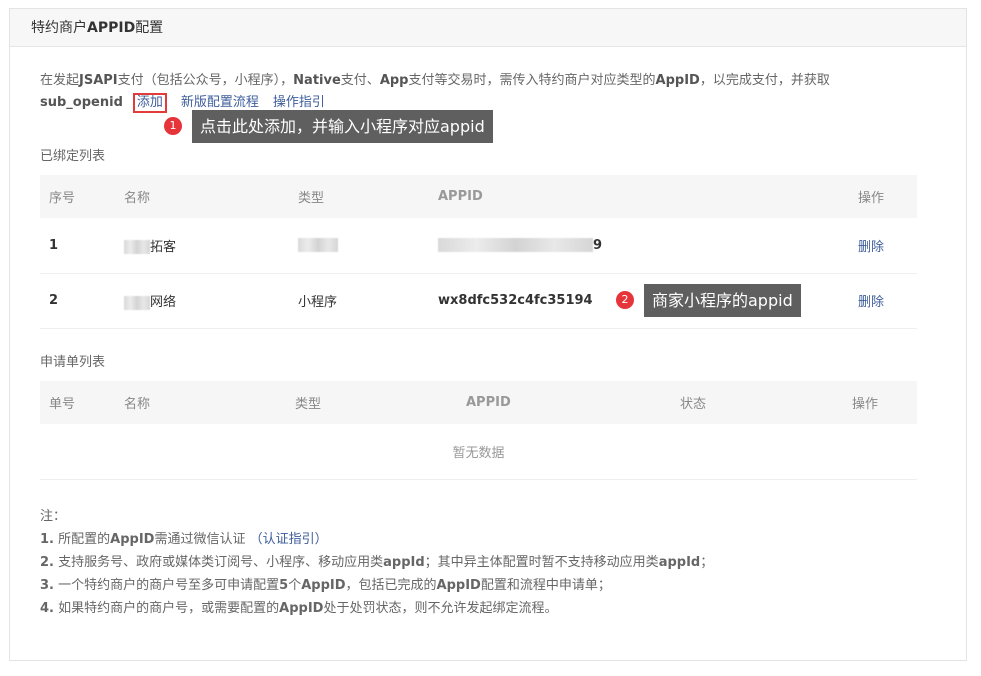  I want to click on note-text: 需通过微信认证, so click(200, 539).